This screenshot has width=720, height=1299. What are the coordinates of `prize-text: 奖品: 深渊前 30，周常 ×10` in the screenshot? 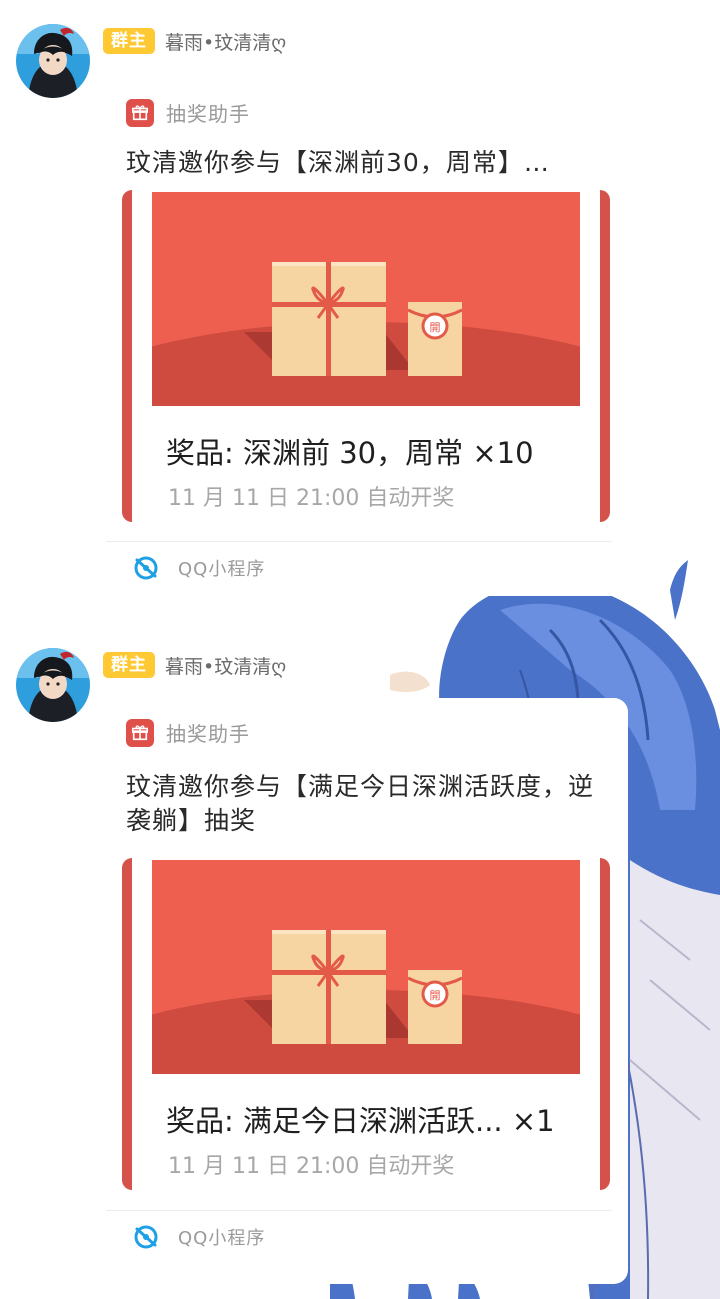 It's located at (350, 453).